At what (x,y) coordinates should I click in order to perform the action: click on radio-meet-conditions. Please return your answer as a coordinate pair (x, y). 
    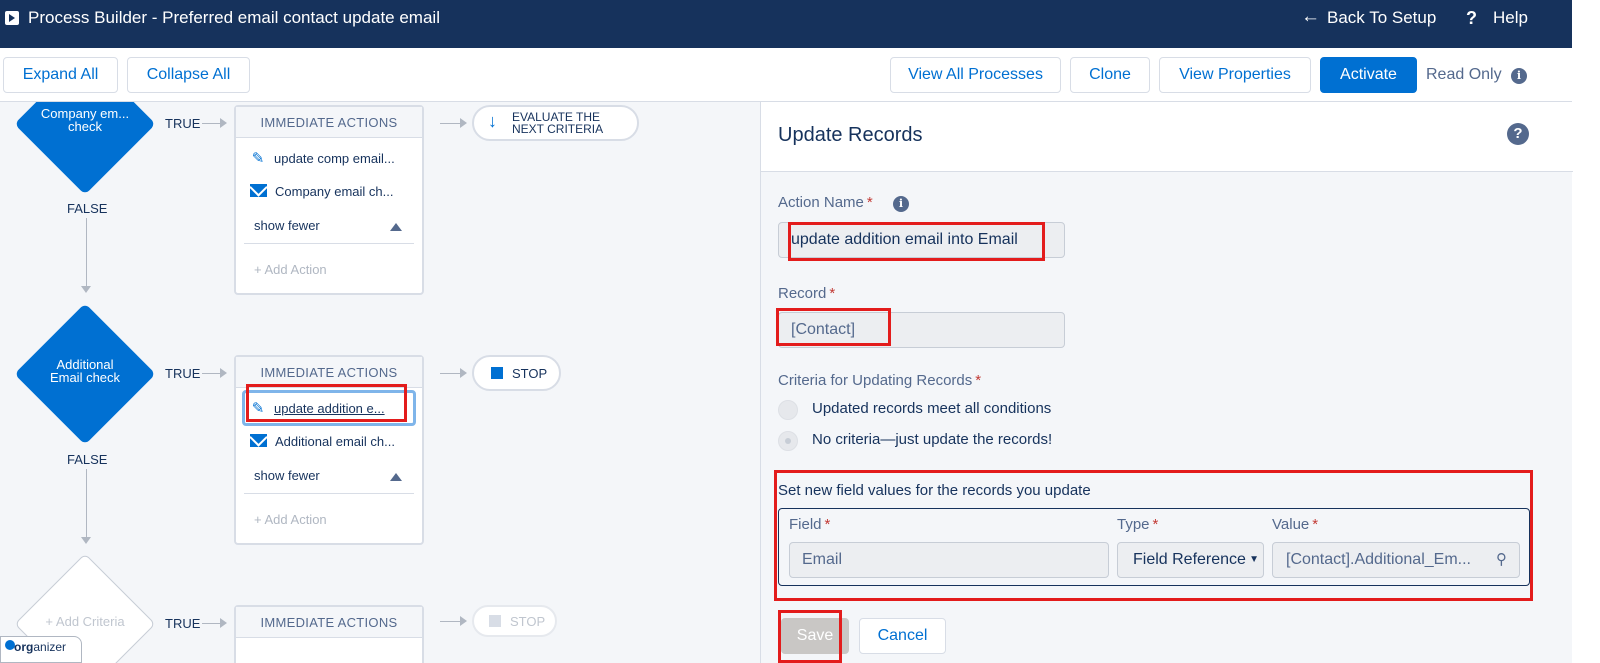
    Looking at the image, I should click on (788, 410).